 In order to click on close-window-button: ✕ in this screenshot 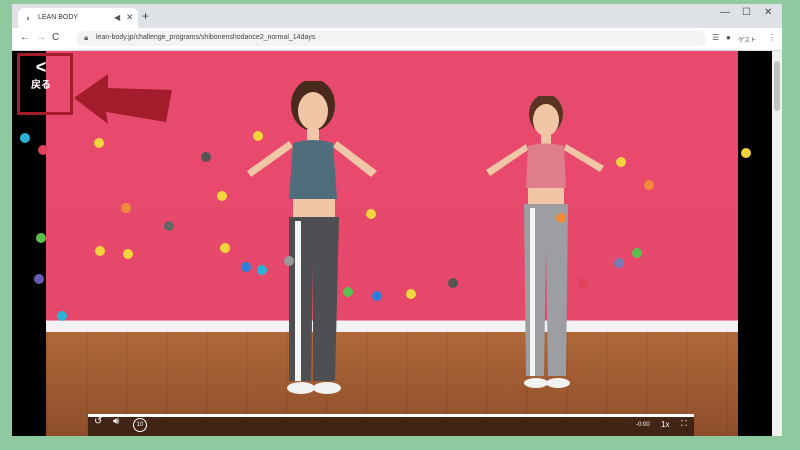, I will do `click(768, 12)`.